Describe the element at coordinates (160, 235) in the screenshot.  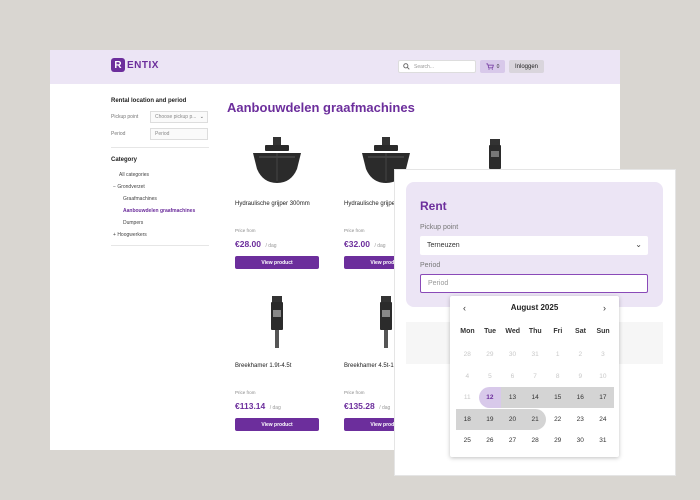
I see `category-hoogwerkers: + Hoogwerkers` at that location.